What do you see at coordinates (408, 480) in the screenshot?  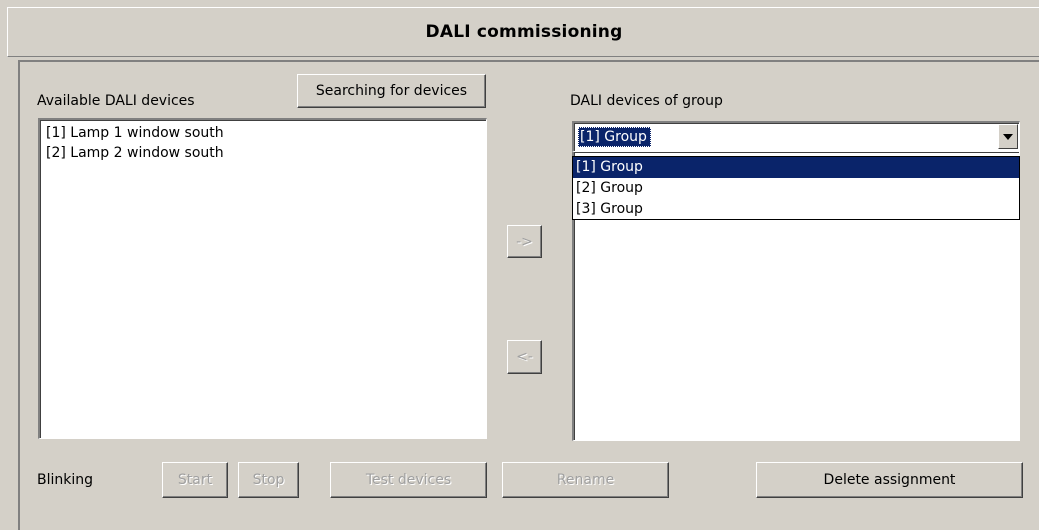 I see `test-devices-button: Test devices` at bounding box center [408, 480].